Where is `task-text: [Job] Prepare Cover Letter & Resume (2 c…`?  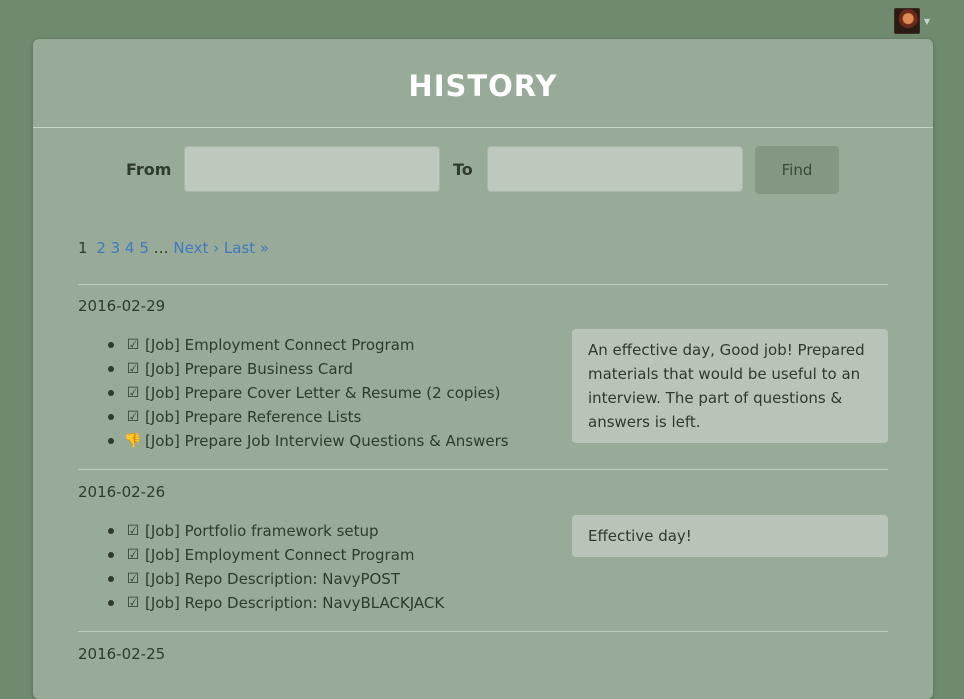 task-text: [Job] Prepare Cover Letter & Resume (2 c… is located at coordinates (323, 393).